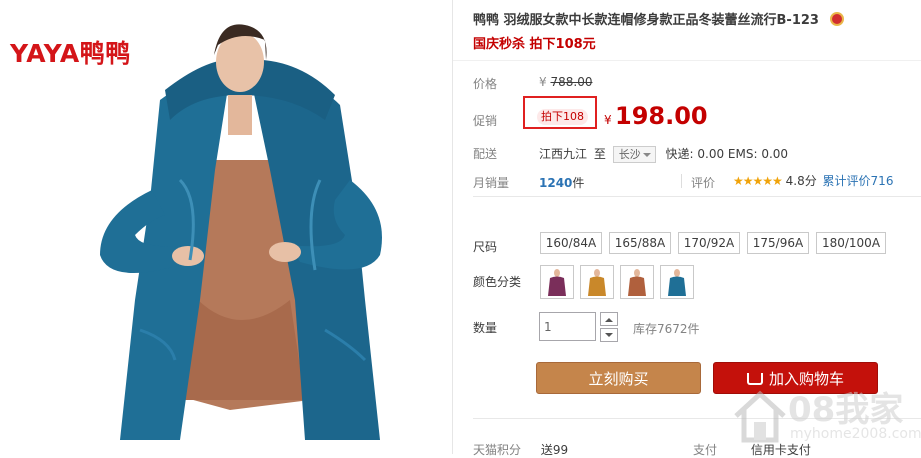 The width and height of the screenshot is (921, 458). Describe the element at coordinates (778, 243) in the screenshot. I see `size-option: 175/96A` at that location.